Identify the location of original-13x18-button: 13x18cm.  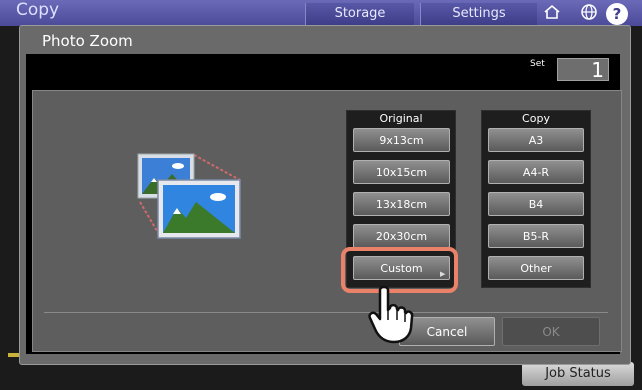
(401, 204).